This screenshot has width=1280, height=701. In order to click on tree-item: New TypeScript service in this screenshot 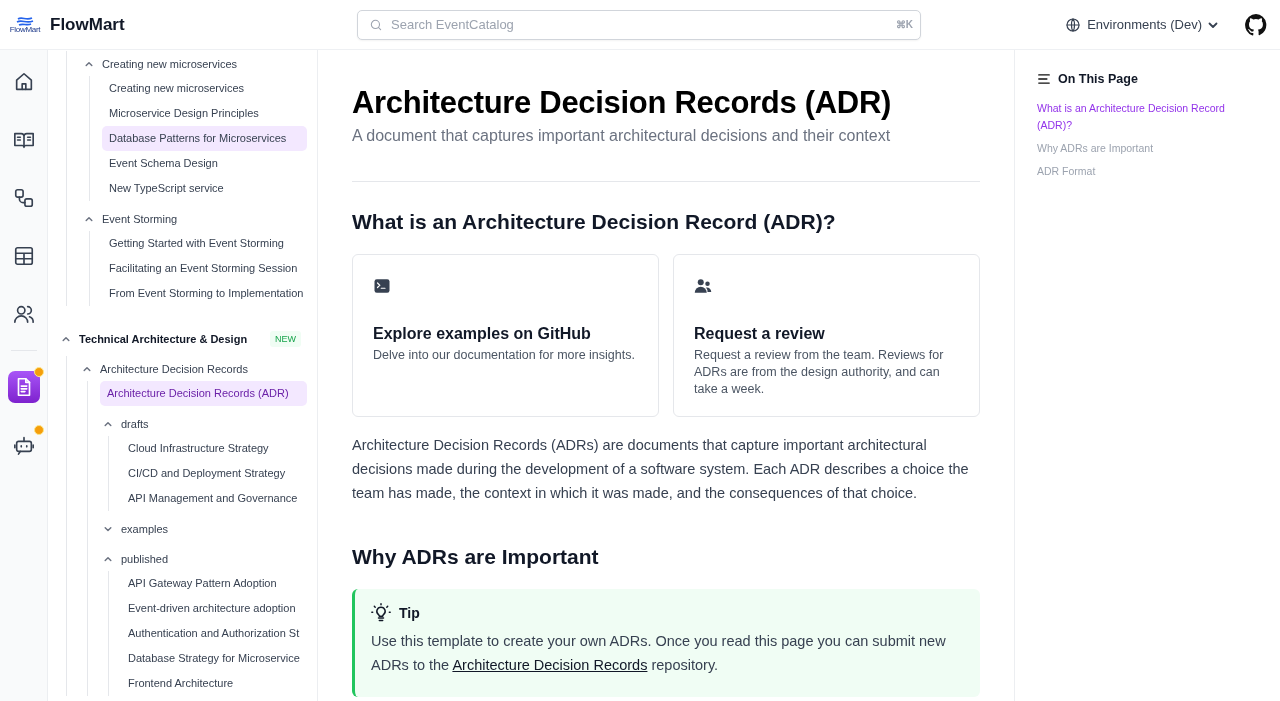, I will do `click(204, 188)`.